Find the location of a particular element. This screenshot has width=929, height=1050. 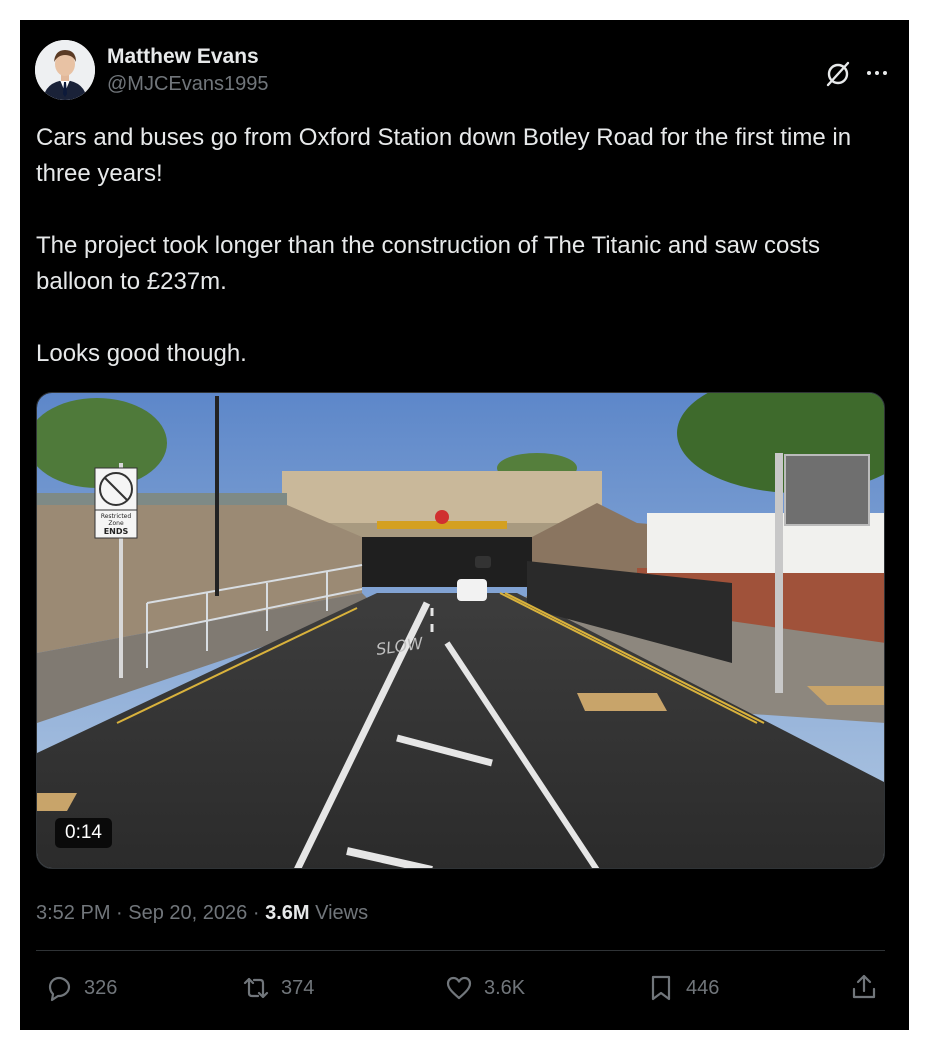

author-names: Matthew Evans @MJCEvans1995 is located at coordinates (187, 70).